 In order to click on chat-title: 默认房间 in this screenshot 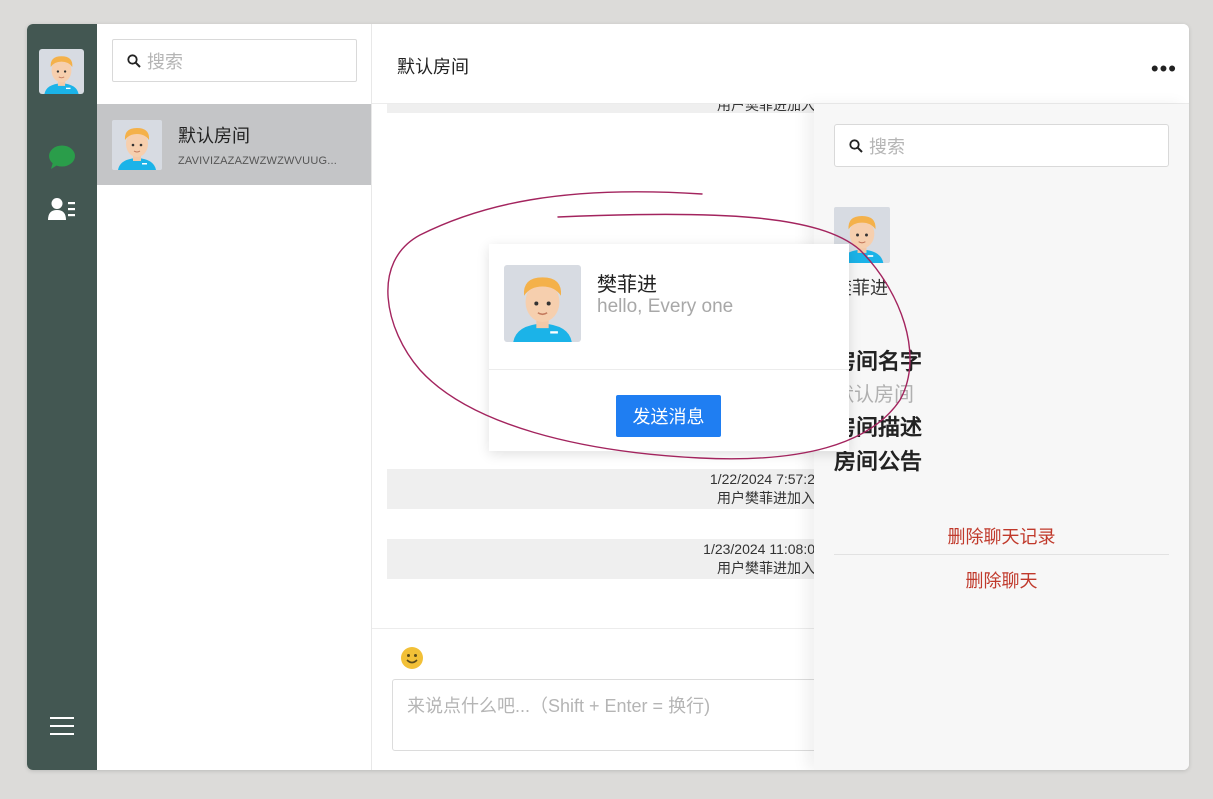, I will do `click(433, 67)`.